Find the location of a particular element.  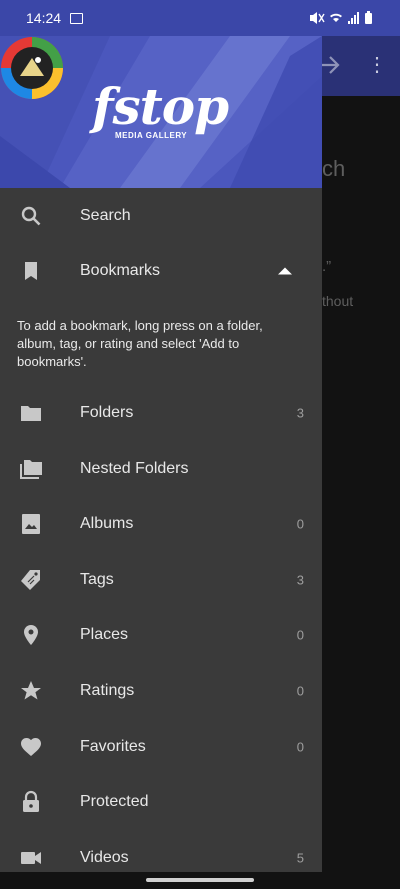

menu-item-ratings: Ratings 0 is located at coordinates (161, 691).